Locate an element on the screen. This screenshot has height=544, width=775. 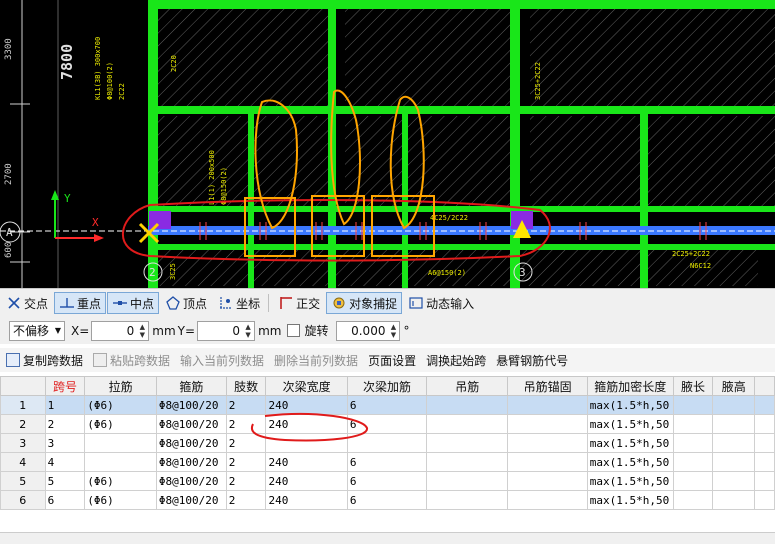
legs-header: 肢数 is located at coordinates (246, 386).